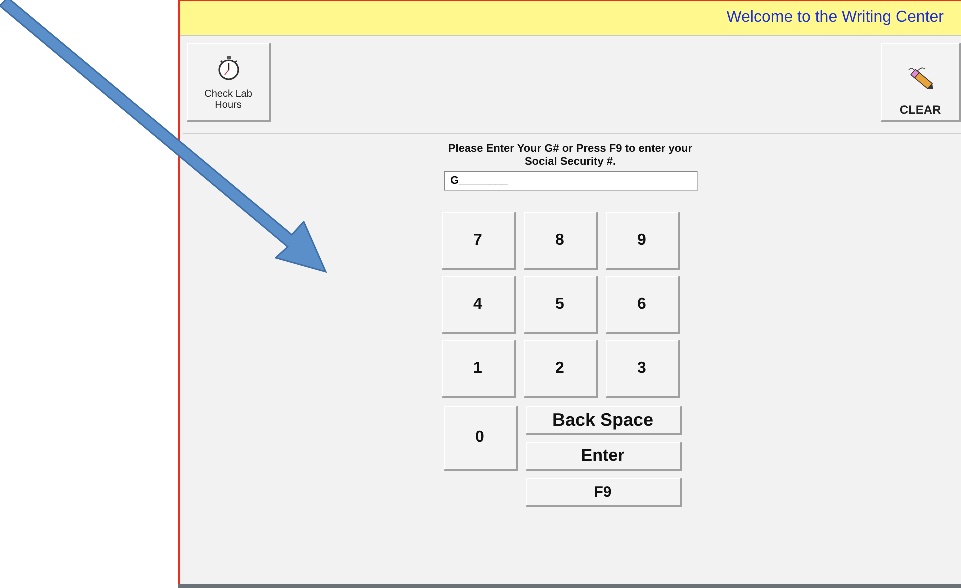 This screenshot has height=588, width=961. Describe the element at coordinates (561, 305) in the screenshot. I see `digit-key: 5` at that location.